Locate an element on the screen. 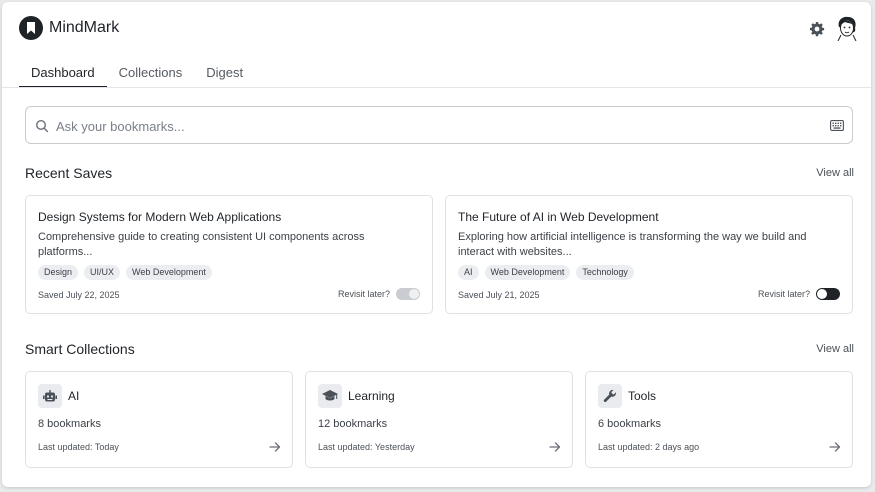  nav-tabs: Dashboard Collections Digest is located at coordinates (137, 71).